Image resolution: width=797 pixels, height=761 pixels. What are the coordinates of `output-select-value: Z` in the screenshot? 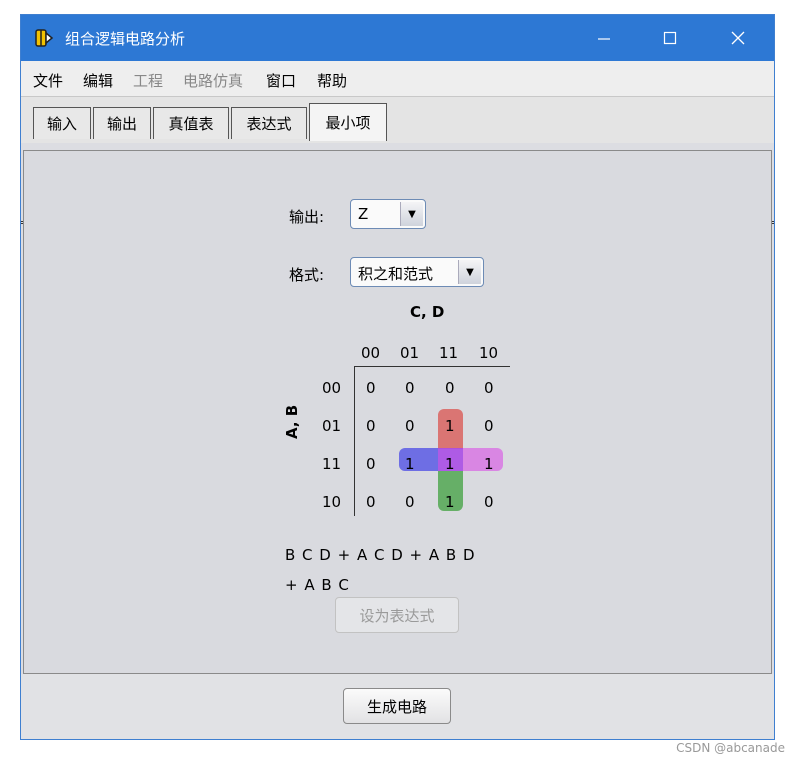 It's located at (363, 214).